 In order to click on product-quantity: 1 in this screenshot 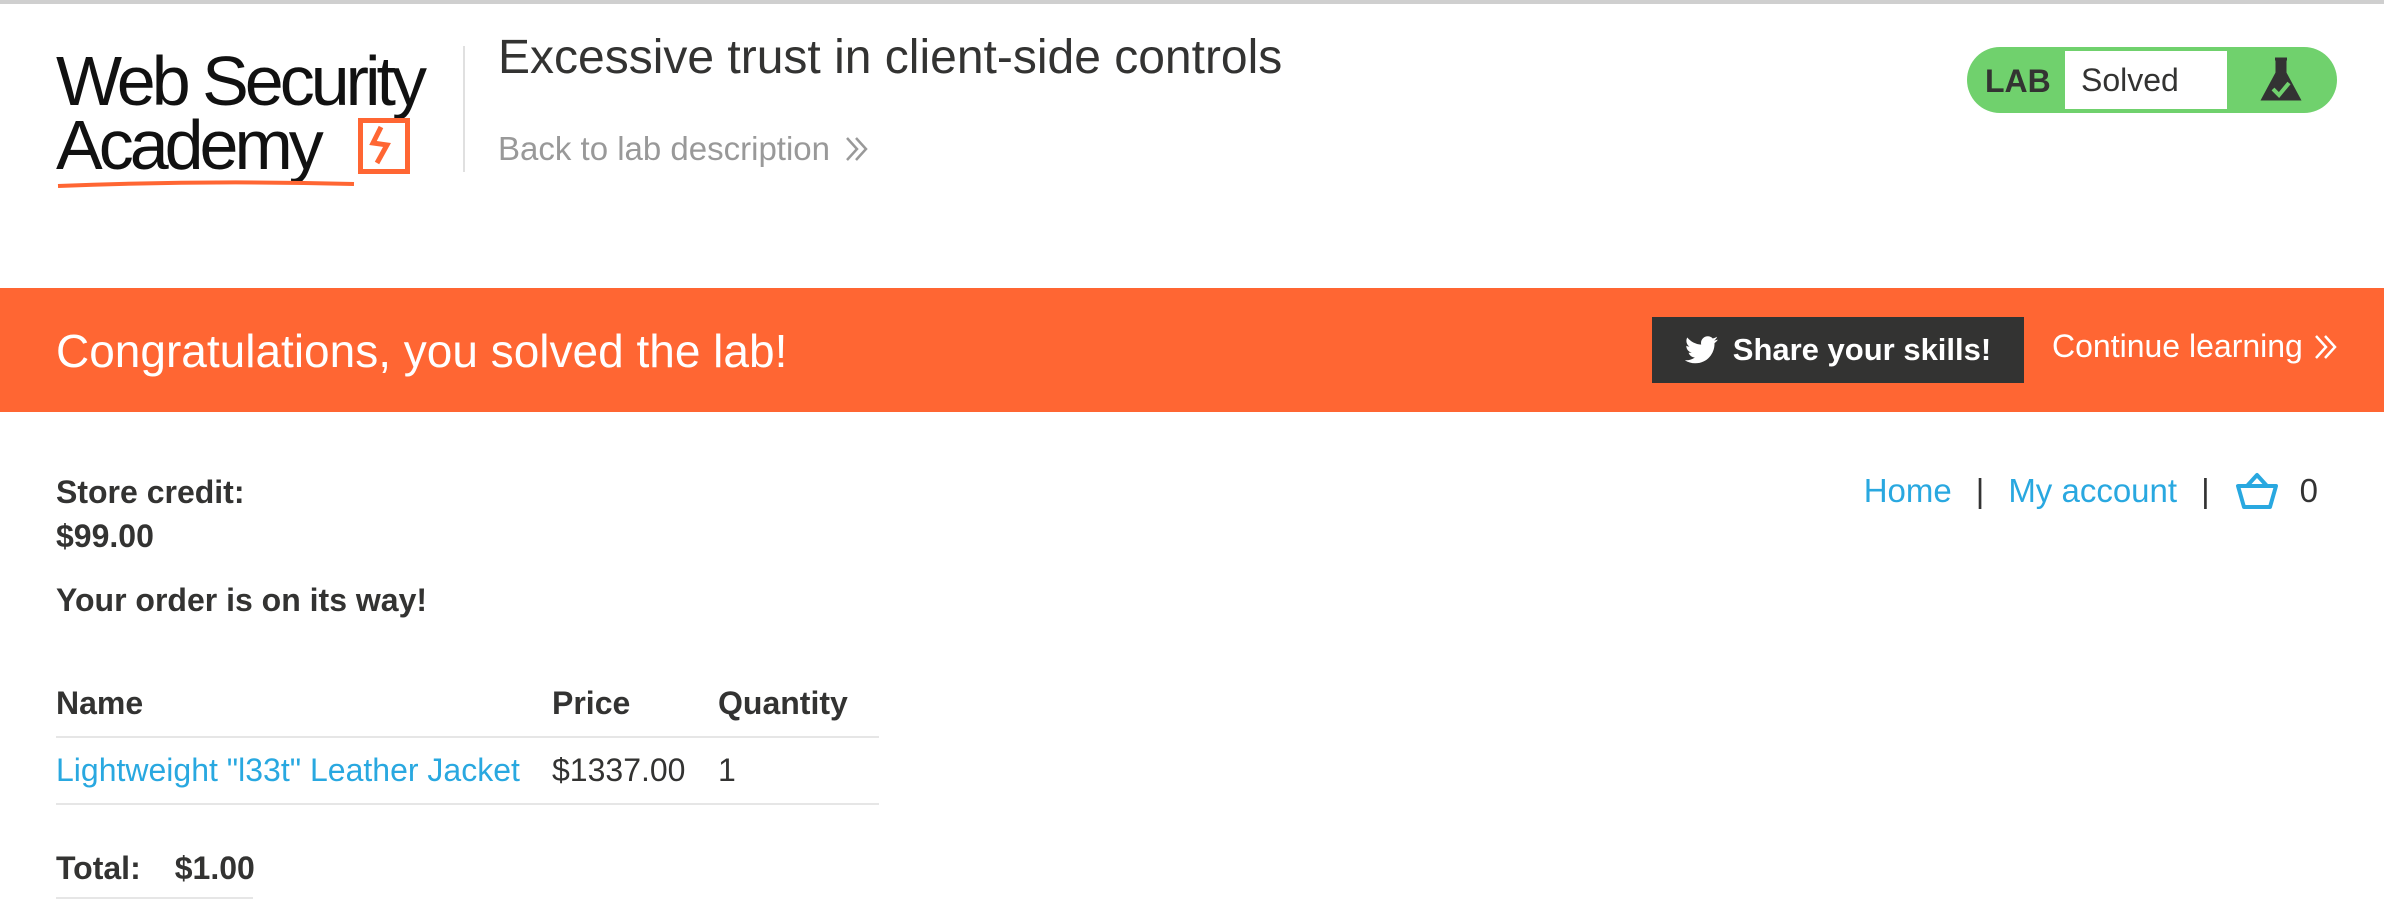, I will do `click(798, 771)`.